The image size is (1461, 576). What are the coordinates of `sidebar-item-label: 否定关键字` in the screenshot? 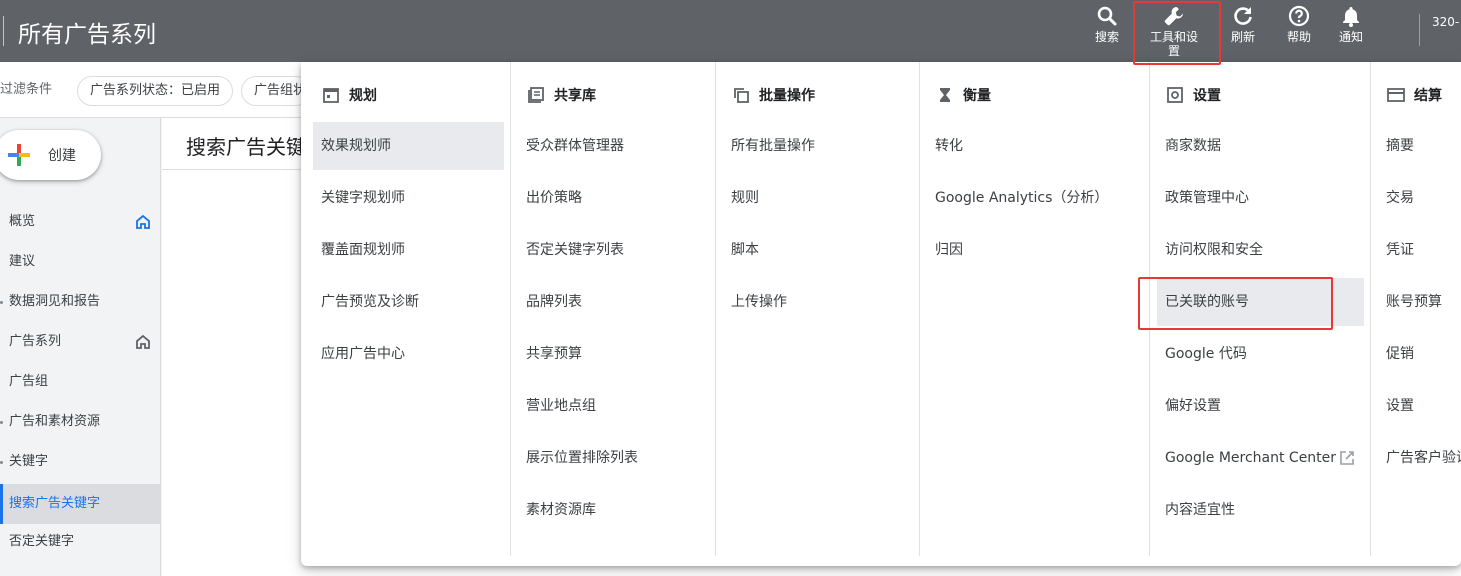 It's located at (42, 541).